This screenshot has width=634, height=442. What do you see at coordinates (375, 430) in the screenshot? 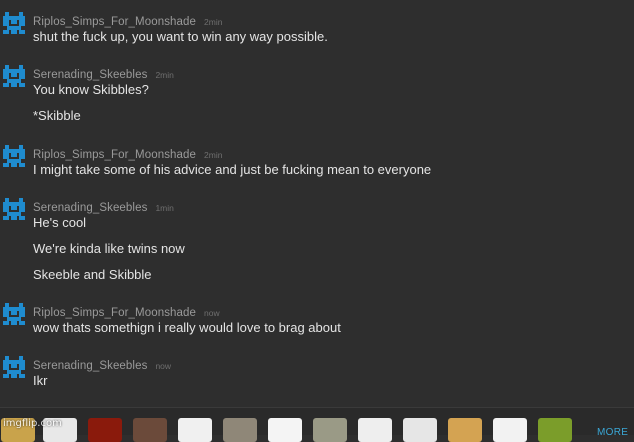
I see `emoji-me-gusta-icon` at bounding box center [375, 430].